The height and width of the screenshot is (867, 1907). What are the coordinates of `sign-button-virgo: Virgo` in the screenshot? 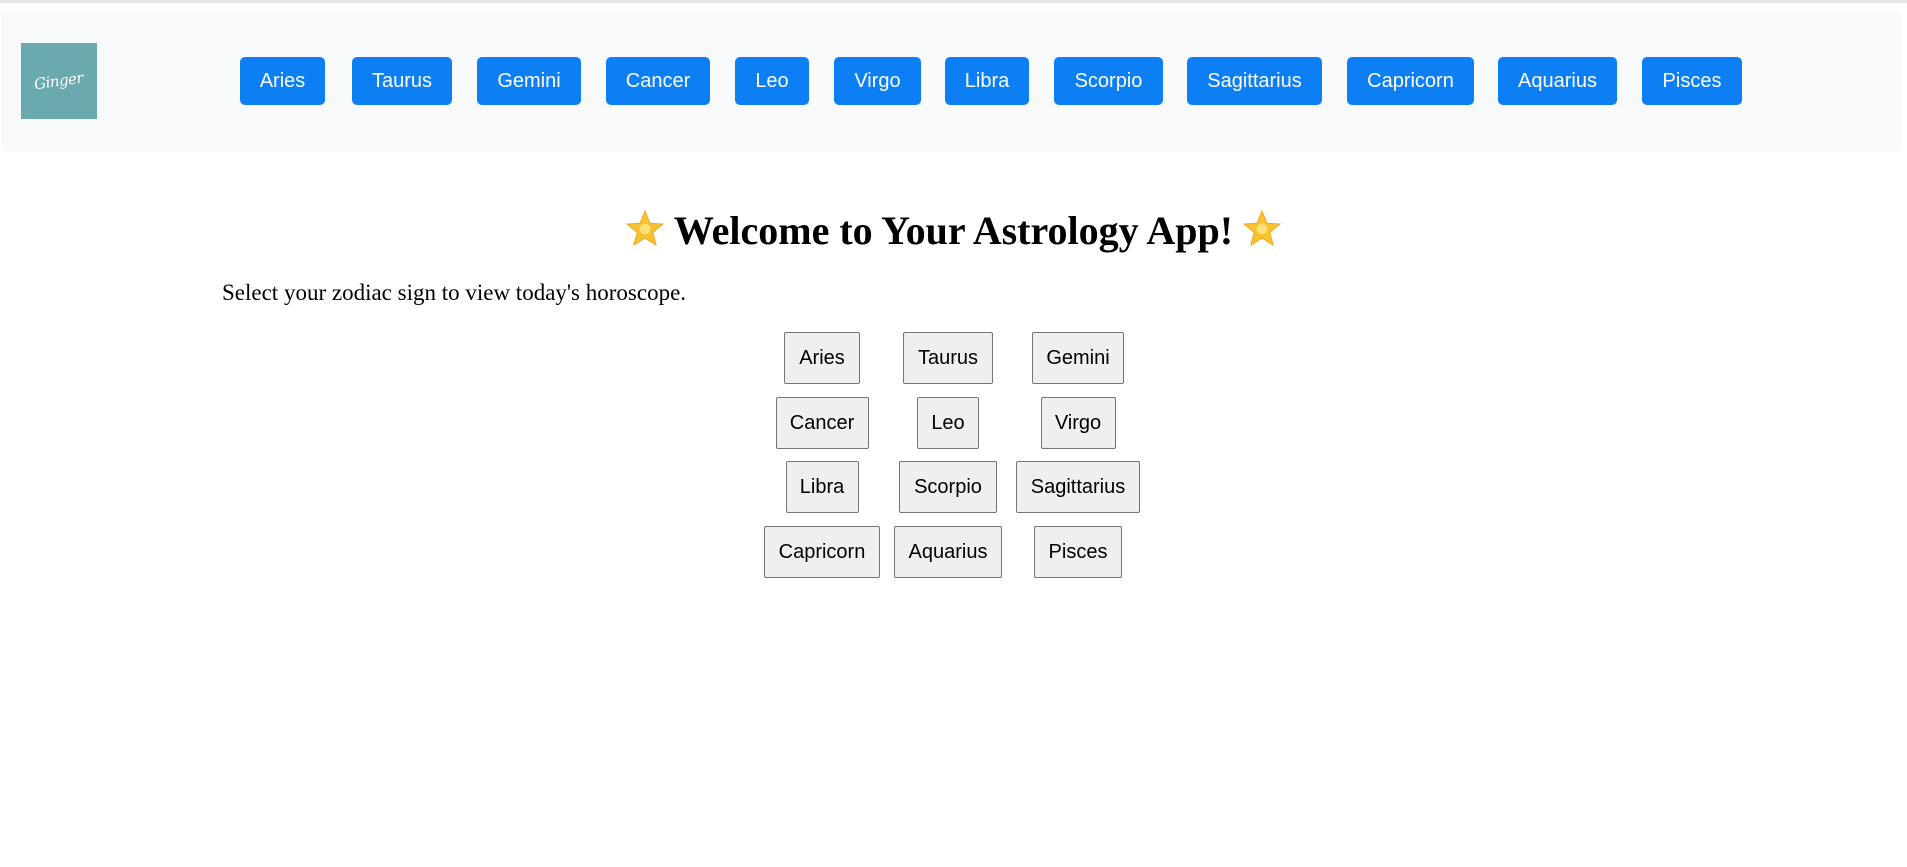 It's located at (1078, 423).